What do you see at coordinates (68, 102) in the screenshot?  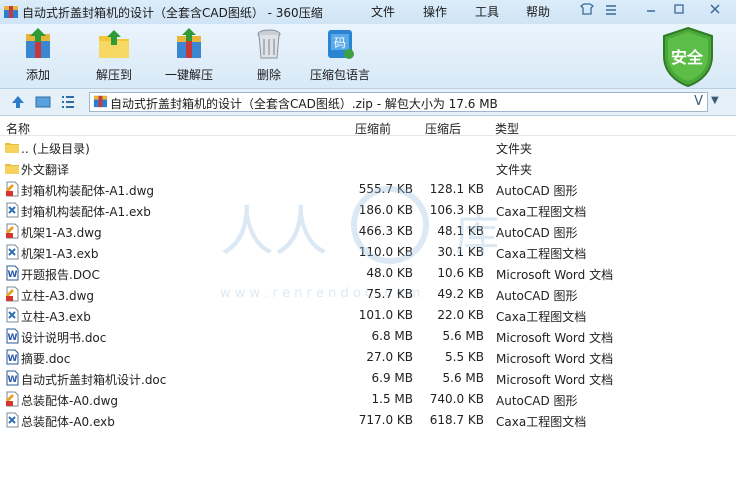 I see `list-view-icon` at bounding box center [68, 102].